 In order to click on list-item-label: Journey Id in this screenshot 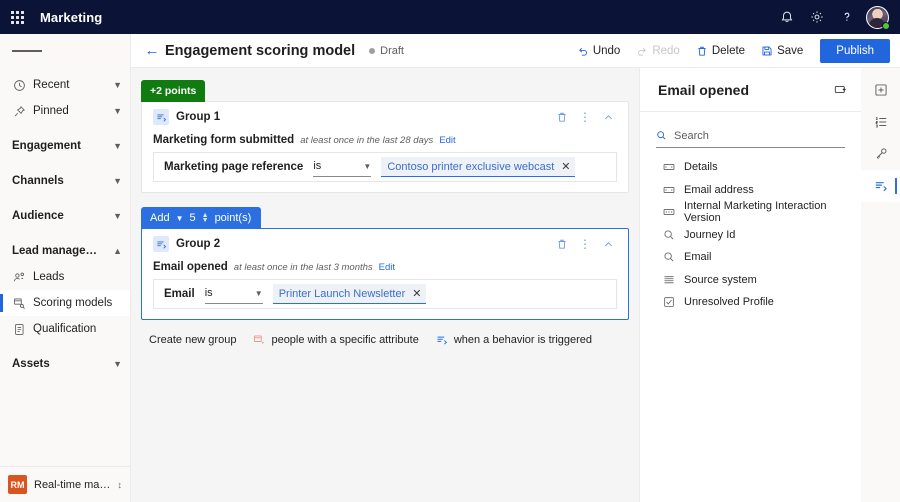, I will do `click(710, 234)`.